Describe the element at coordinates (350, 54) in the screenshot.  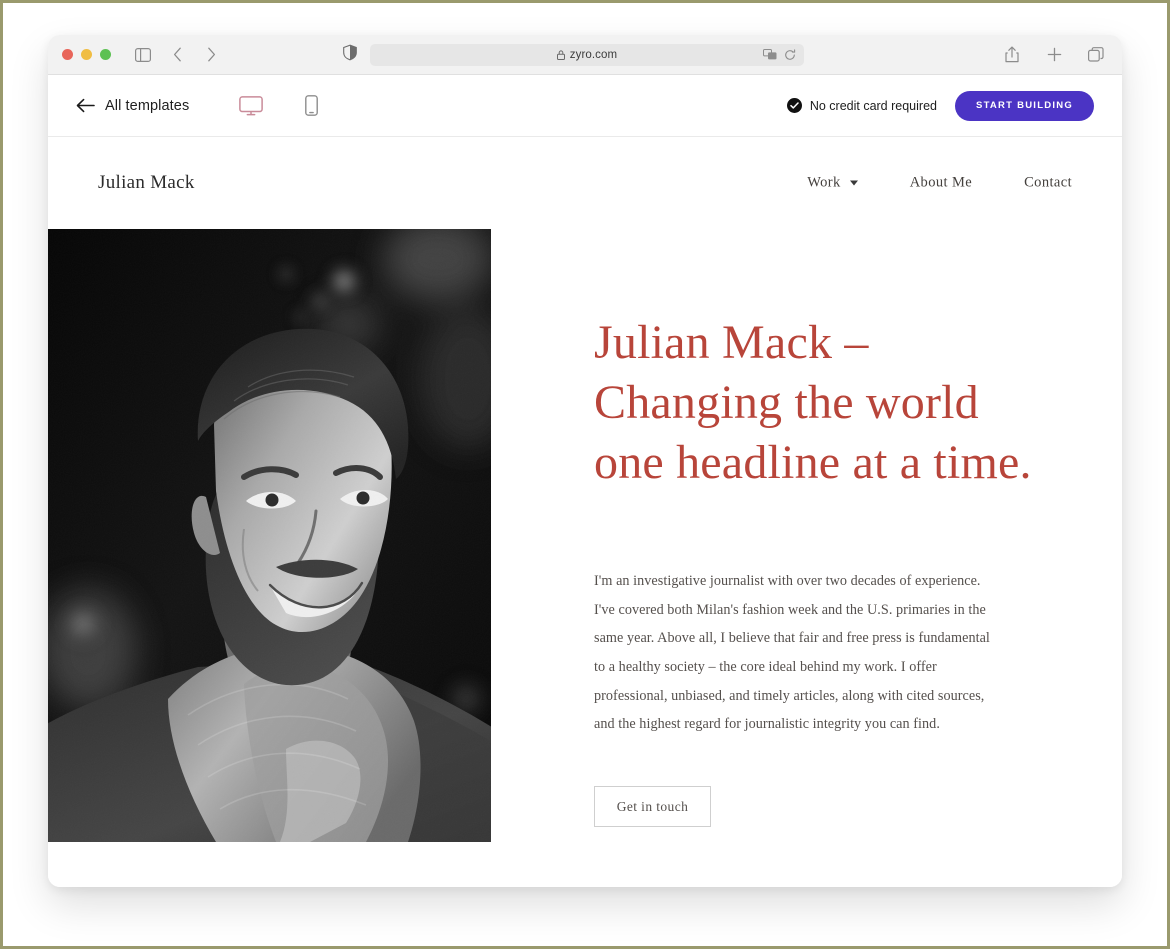
I see `privacy-shield-icon` at that location.